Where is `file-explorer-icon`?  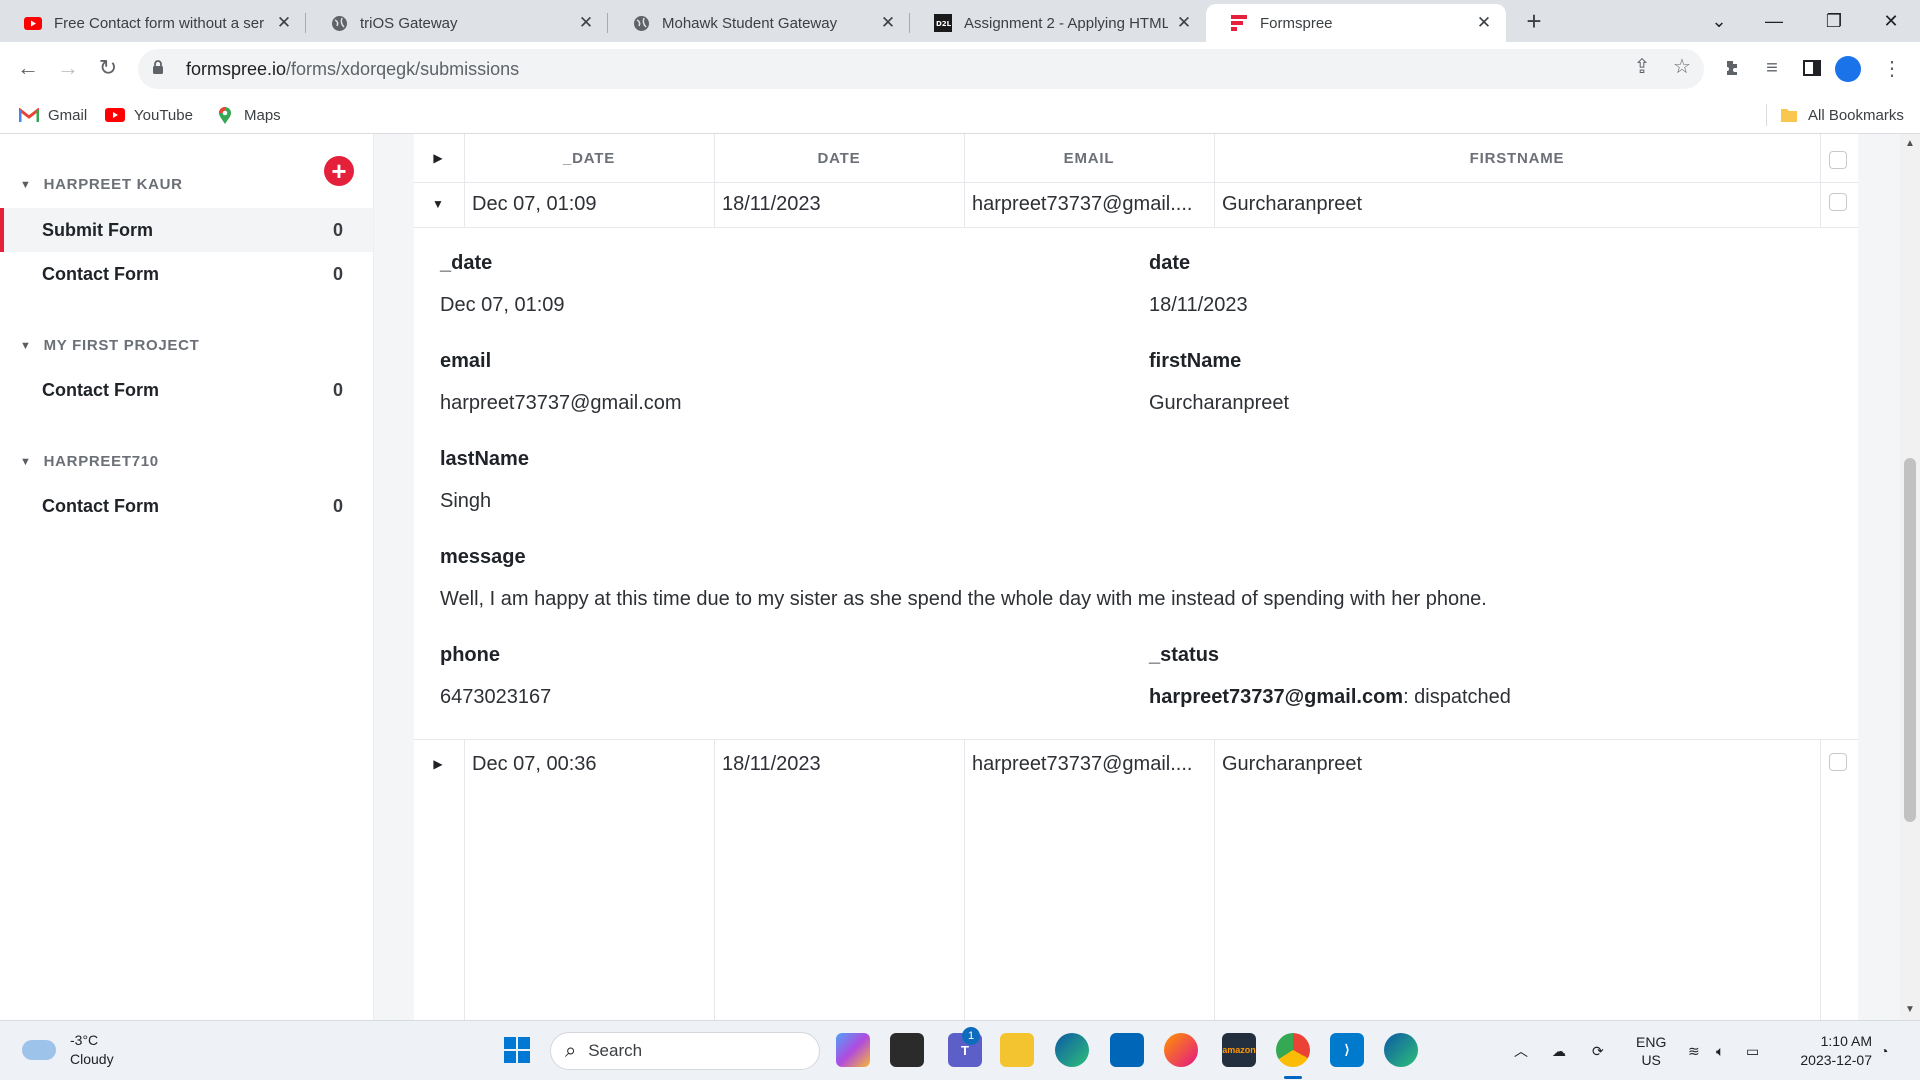 file-explorer-icon is located at coordinates (1017, 1050).